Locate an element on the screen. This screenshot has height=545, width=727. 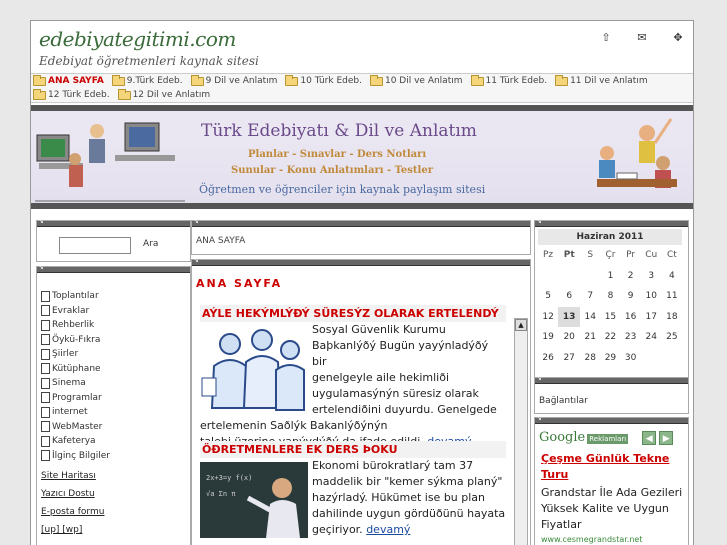
calendar-day: 7 is located at coordinates (590, 296).